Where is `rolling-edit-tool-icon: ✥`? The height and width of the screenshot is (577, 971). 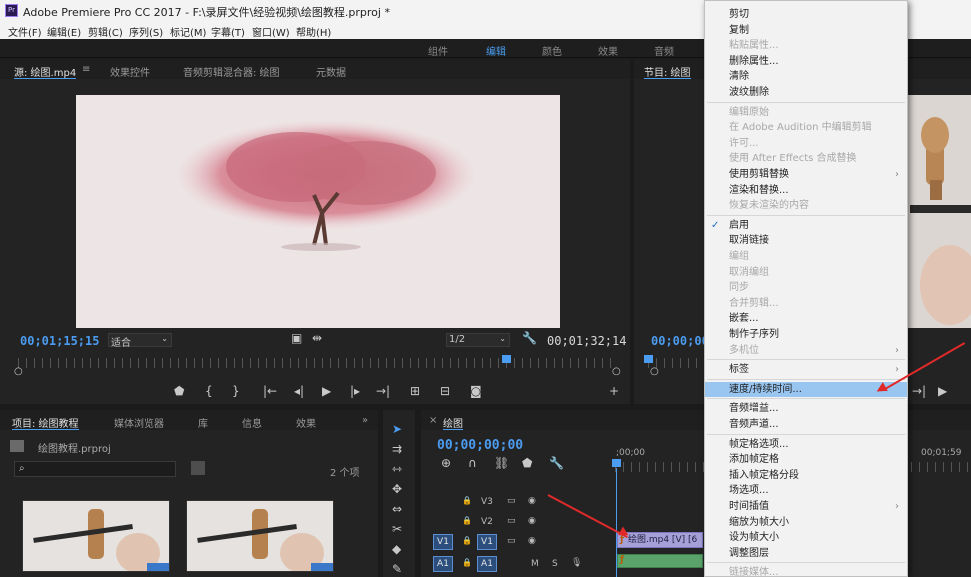
rolling-edit-tool-icon: ✥ is located at coordinates (397, 489).